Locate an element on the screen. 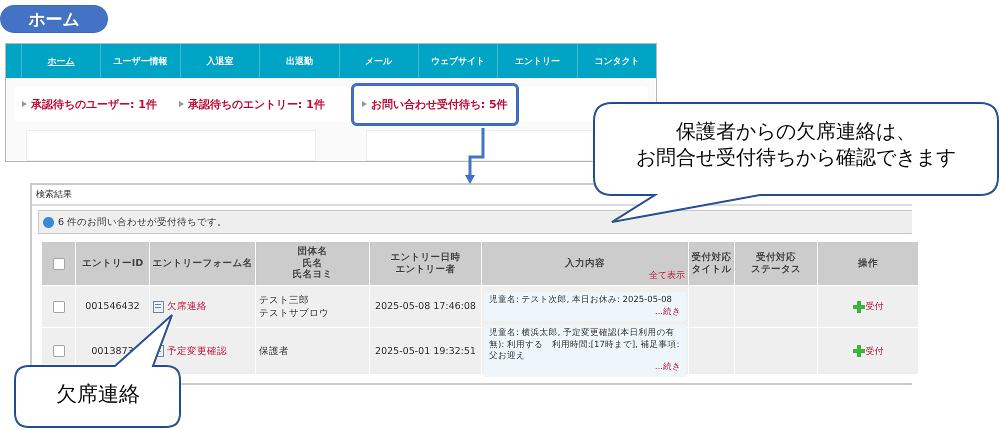 The width and height of the screenshot is (1000, 430). form-link: 欠席連絡 is located at coordinates (187, 306).